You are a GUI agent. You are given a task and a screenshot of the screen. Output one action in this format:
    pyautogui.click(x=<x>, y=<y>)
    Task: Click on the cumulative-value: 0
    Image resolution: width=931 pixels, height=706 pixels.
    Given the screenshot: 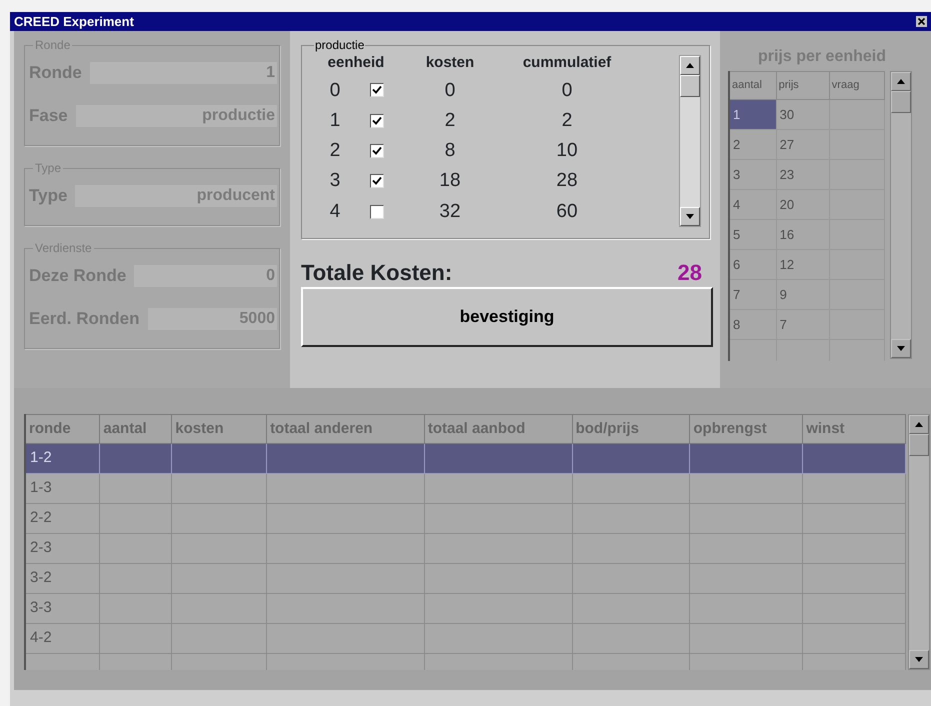 What is the action you would take?
    pyautogui.click(x=567, y=90)
    